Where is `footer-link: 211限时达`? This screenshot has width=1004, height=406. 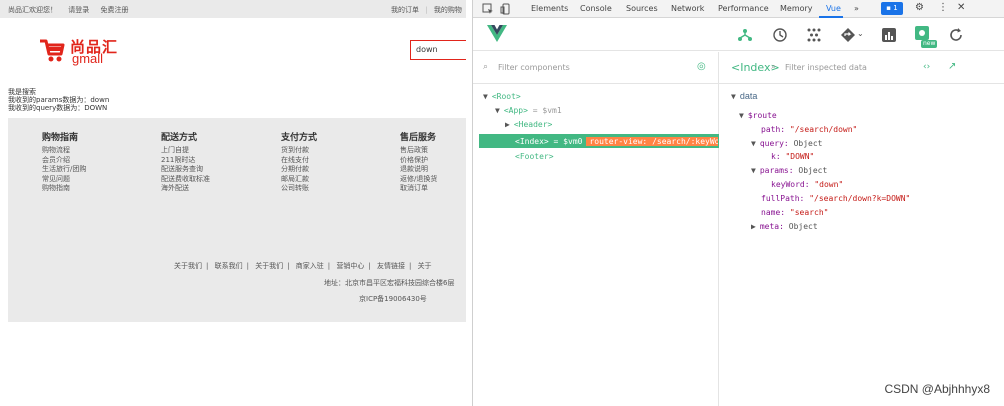 footer-link: 211限时达 is located at coordinates (185, 161).